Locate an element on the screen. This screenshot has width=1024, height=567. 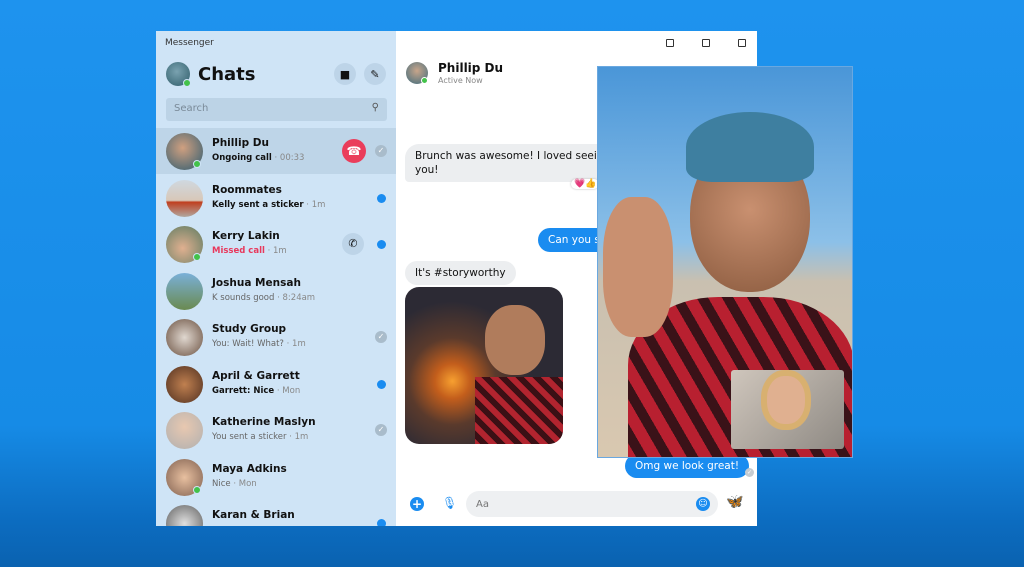
message-bubble: It's #storyworthy is located at coordinates (460, 273).